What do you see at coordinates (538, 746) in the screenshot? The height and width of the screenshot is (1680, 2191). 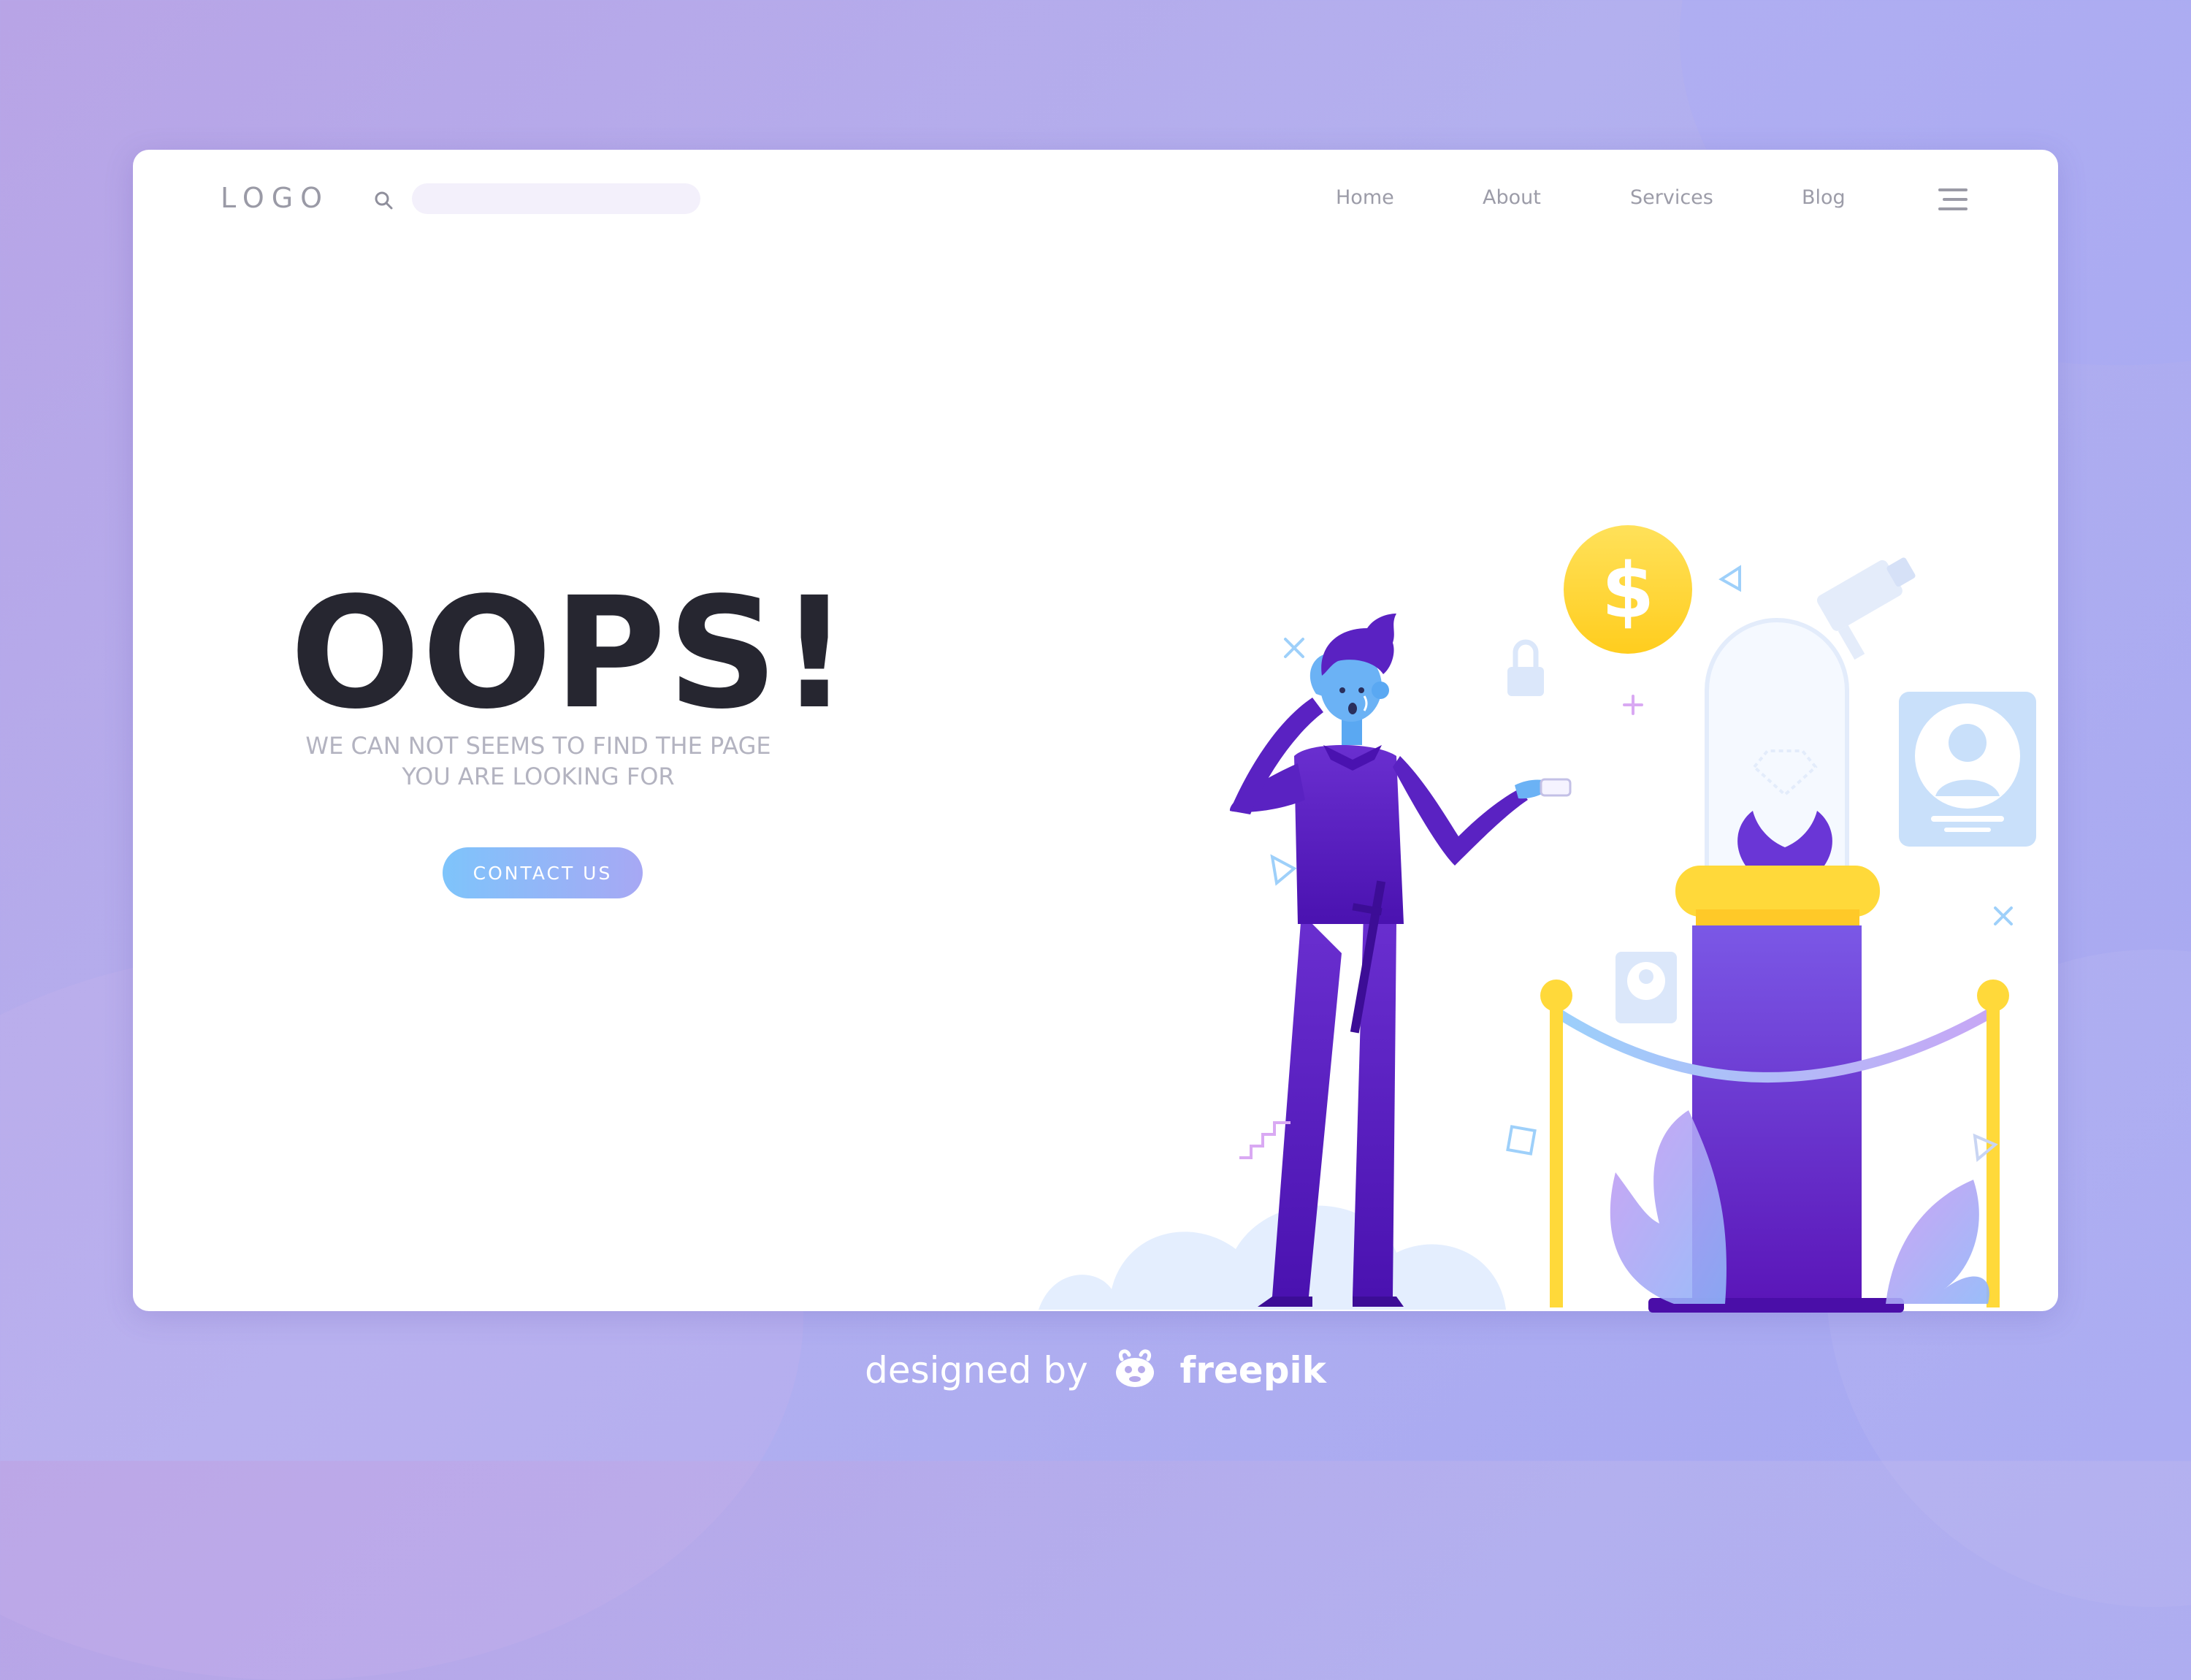 I see `error-message-line-1: WE CAN NOT SEEMS TO FIND THE PAGE` at bounding box center [538, 746].